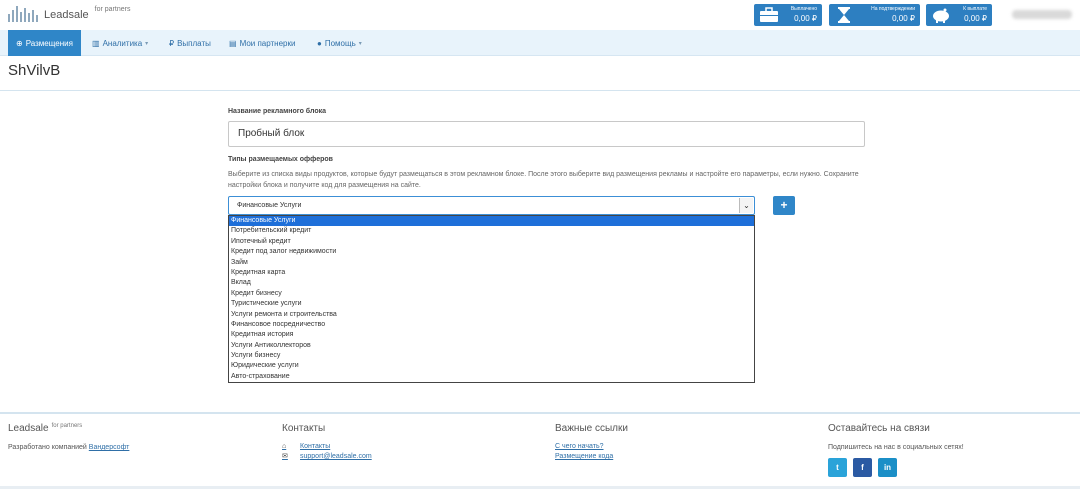  I want to click on footer-social-text: Подпишитесь на нас в социальных сетях!, so click(896, 447).